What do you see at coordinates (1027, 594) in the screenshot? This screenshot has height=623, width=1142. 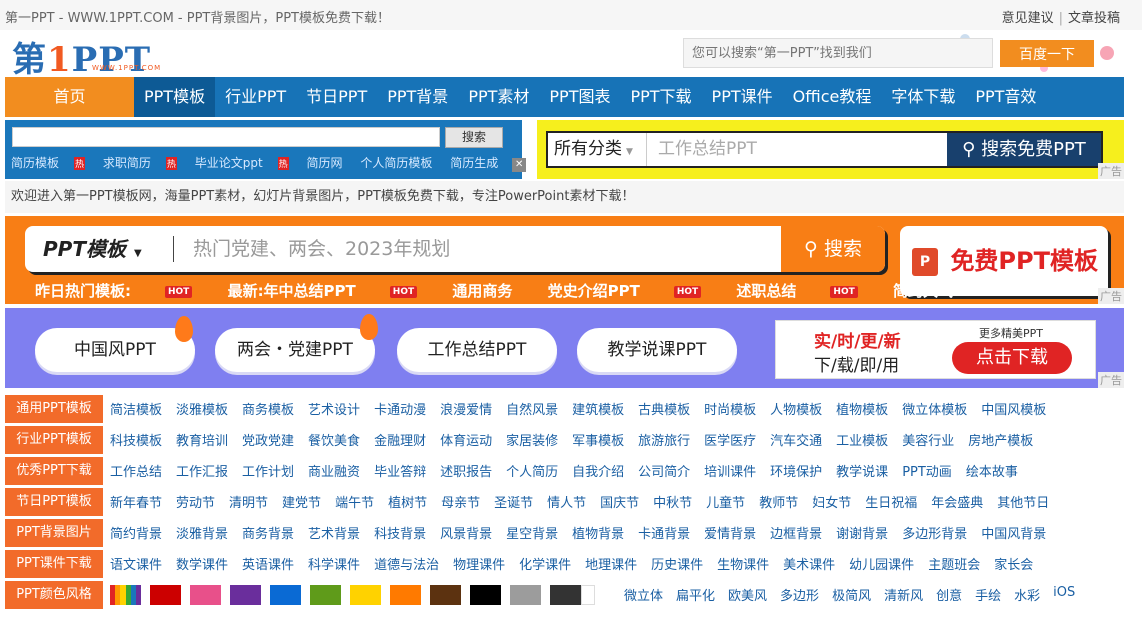 I see `style-link: 水彩` at bounding box center [1027, 594].